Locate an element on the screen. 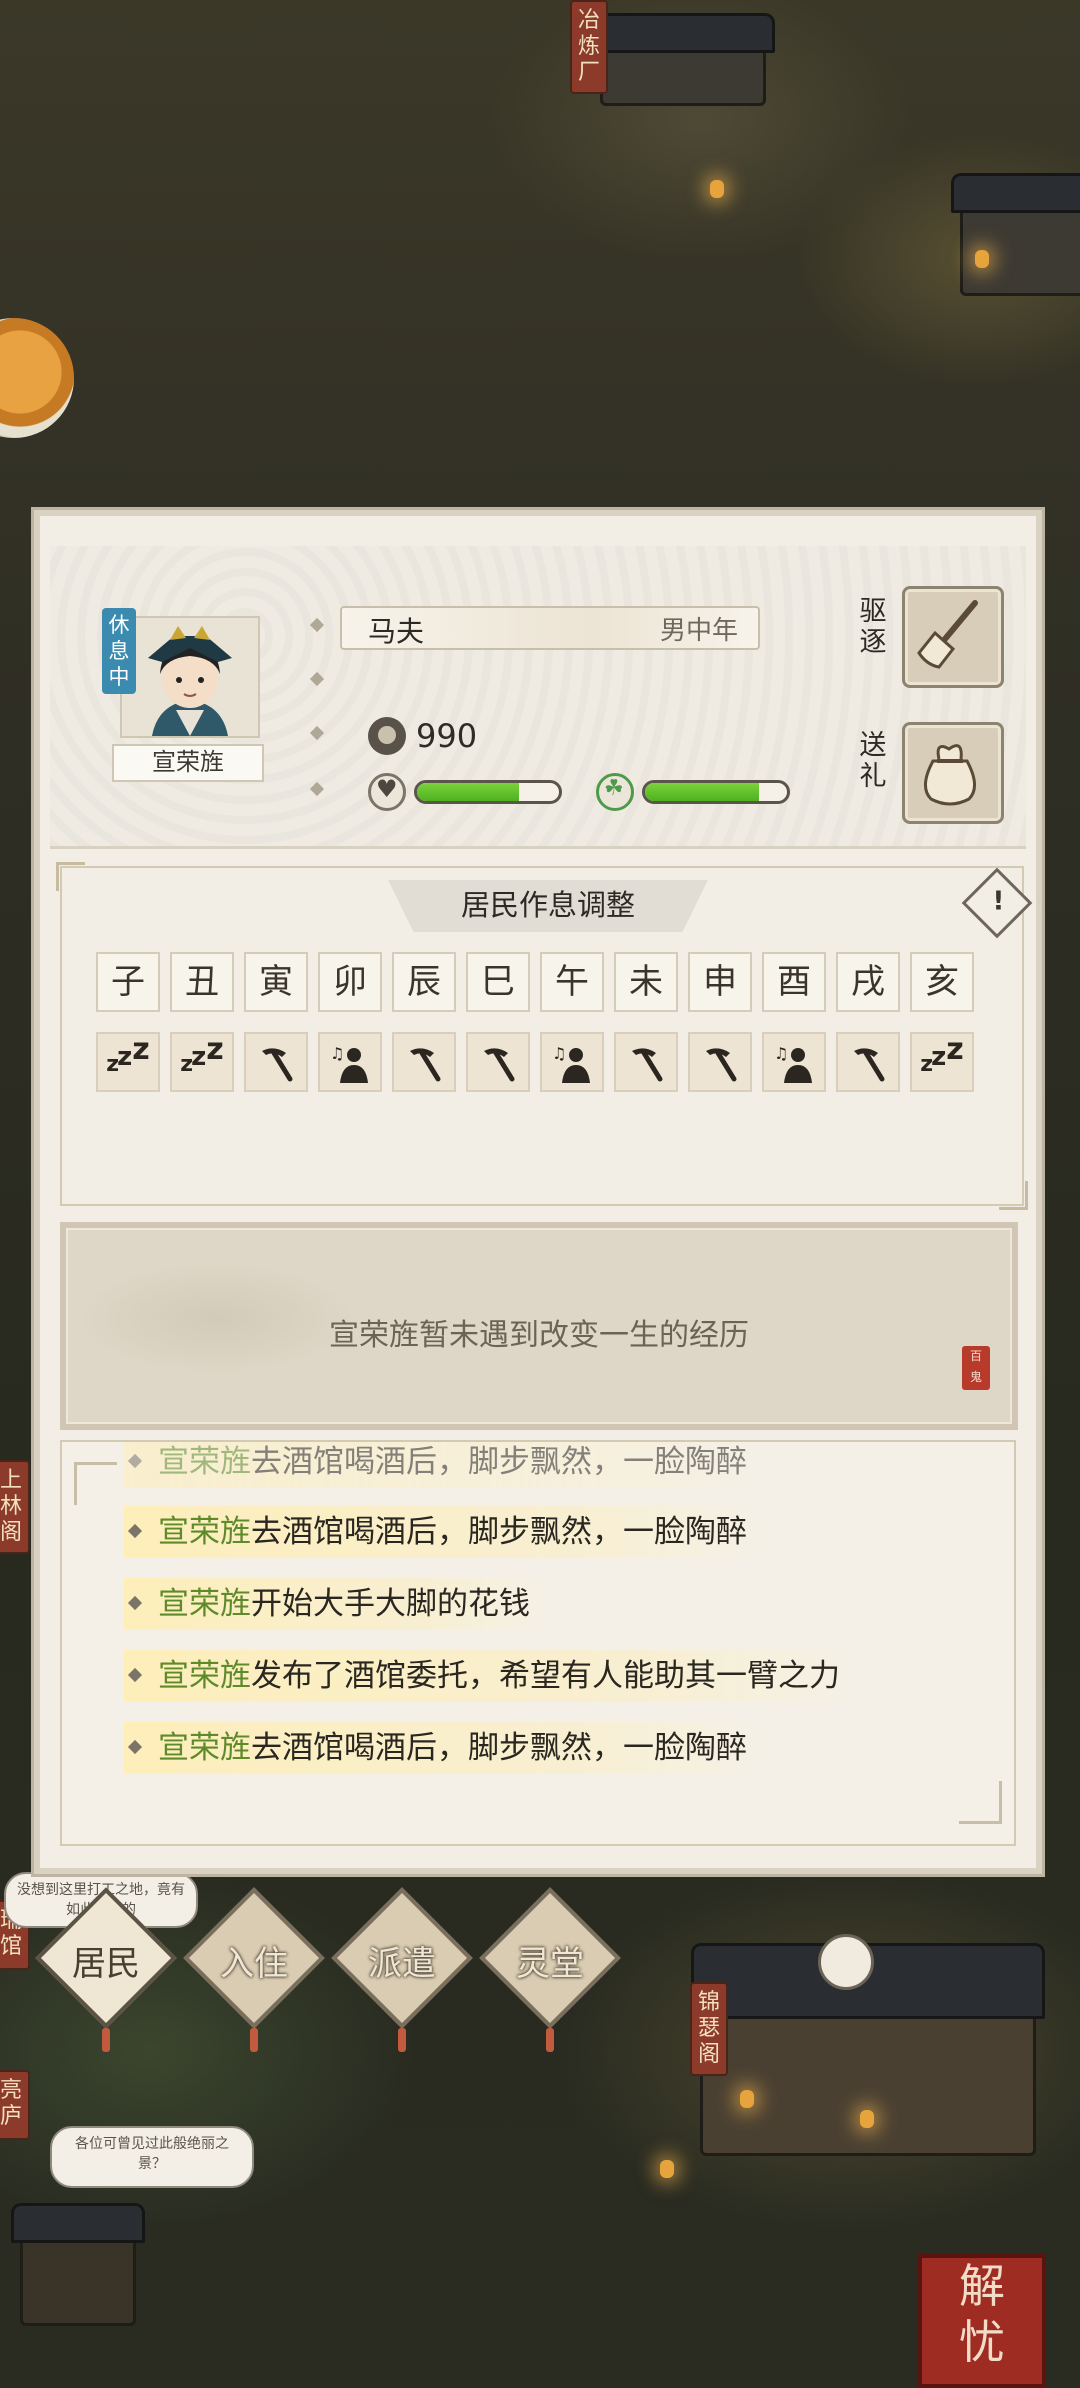 This screenshot has height=2388, width=1080. expel-button is located at coordinates (953, 637).